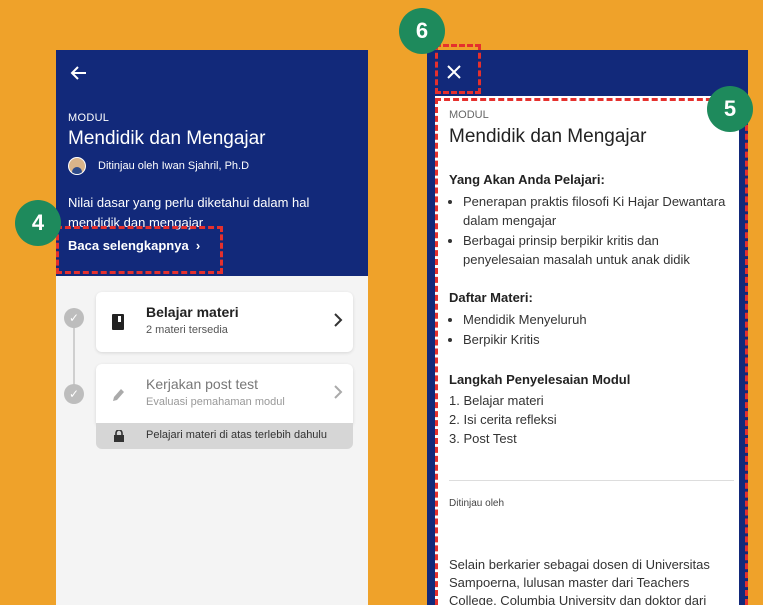  Describe the element at coordinates (236, 435) in the screenshot. I see `lock-text: Pelajari materi di atas terlebih dahulu` at that location.